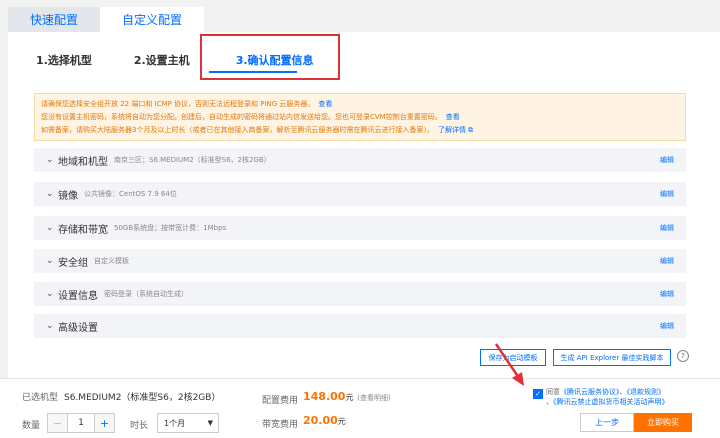  I want to click on help-icon: ?, so click(683, 356).